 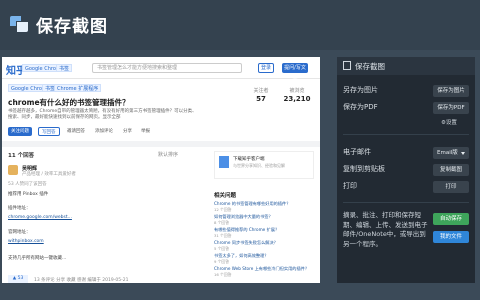 What do you see at coordinates (252, 203) in the screenshot?
I see `related-question: Chrome 的书签管理有哪些好用的插件？` at bounding box center [252, 203].